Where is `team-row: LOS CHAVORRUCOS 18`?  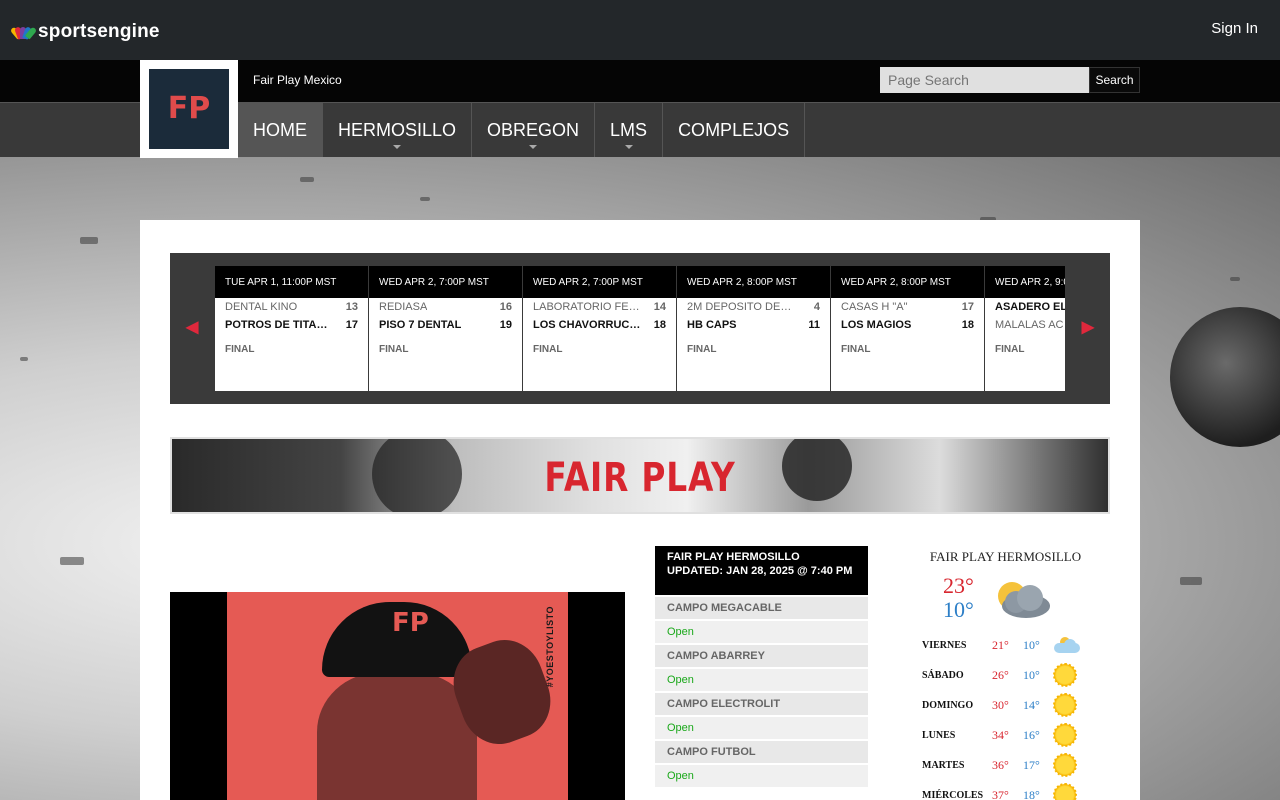
team-row: LOS CHAVORRUCOS 18 is located at coordinates (599, 325).